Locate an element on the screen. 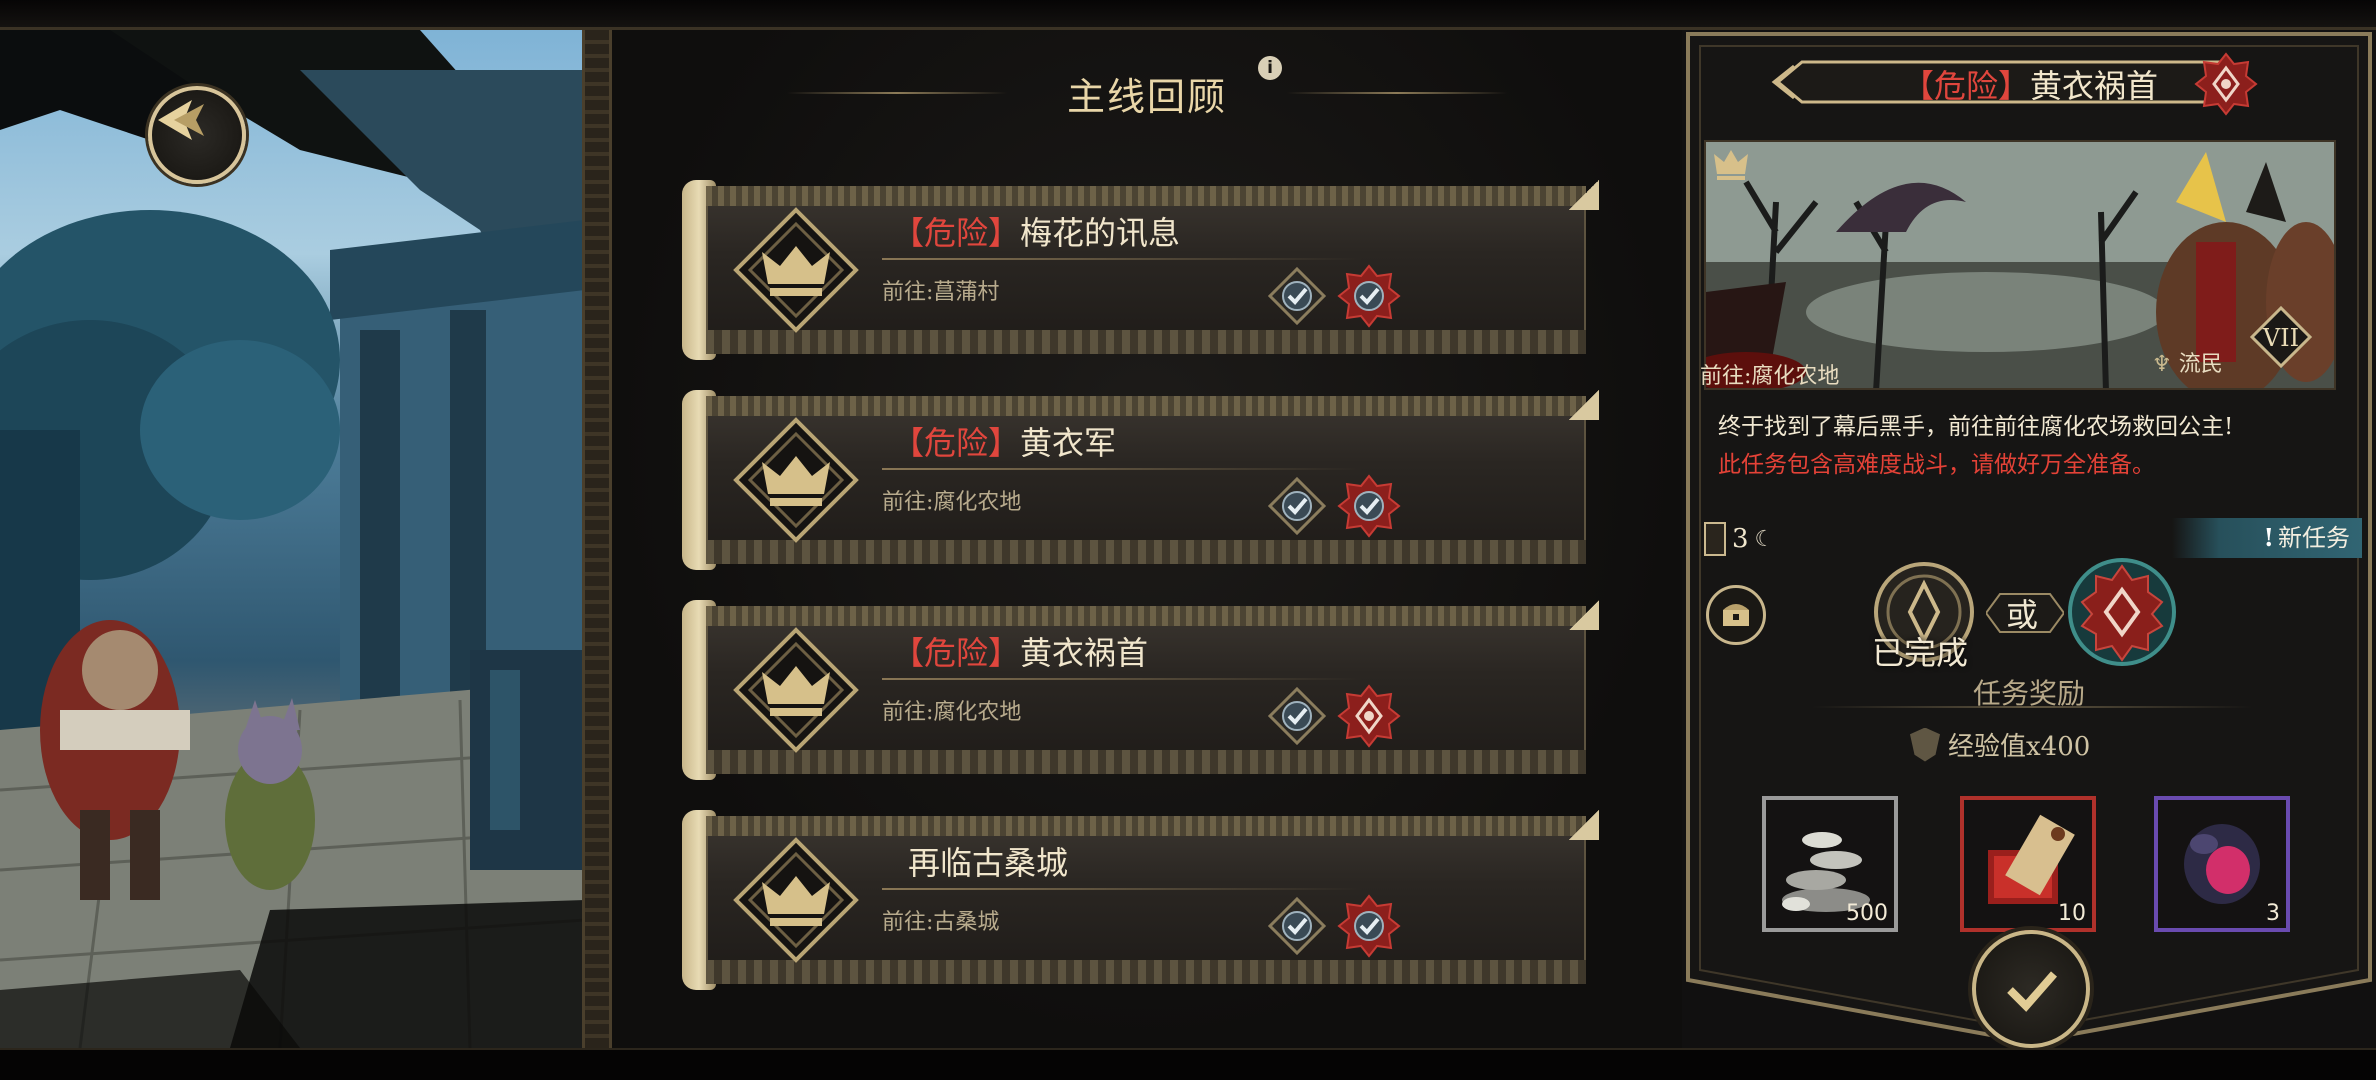 The height and width of the screenshot is (1080, 2376). detail-danger-tag: 【危险】 is located at coordinates (1966, 86).